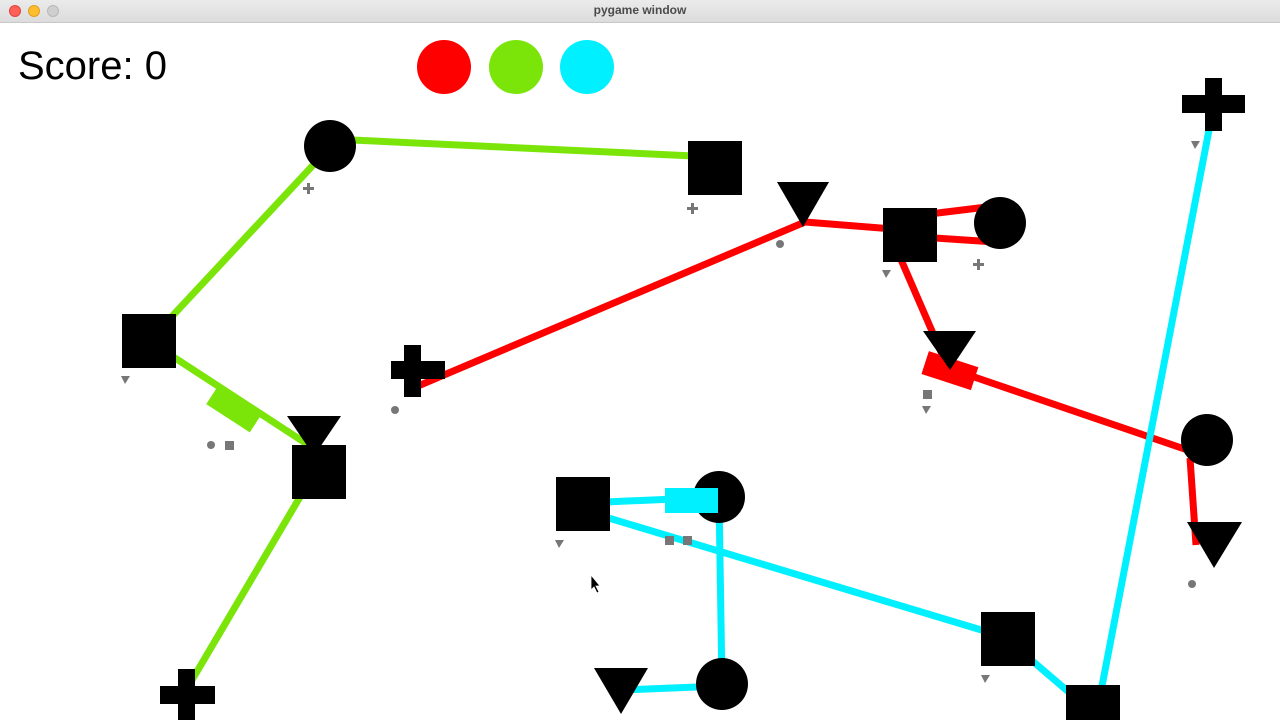  What do you see at coordinates (444, 67) in the screenshot?
I see `red-line-selector` at bounding box center [444, 67].